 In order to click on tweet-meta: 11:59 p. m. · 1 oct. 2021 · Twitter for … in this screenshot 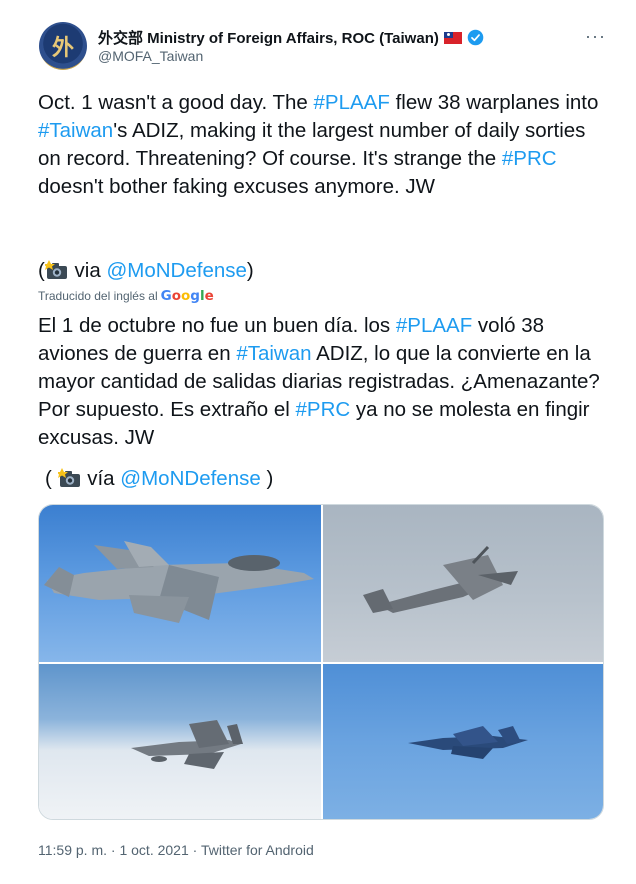, I will do `click(176, 850)`.